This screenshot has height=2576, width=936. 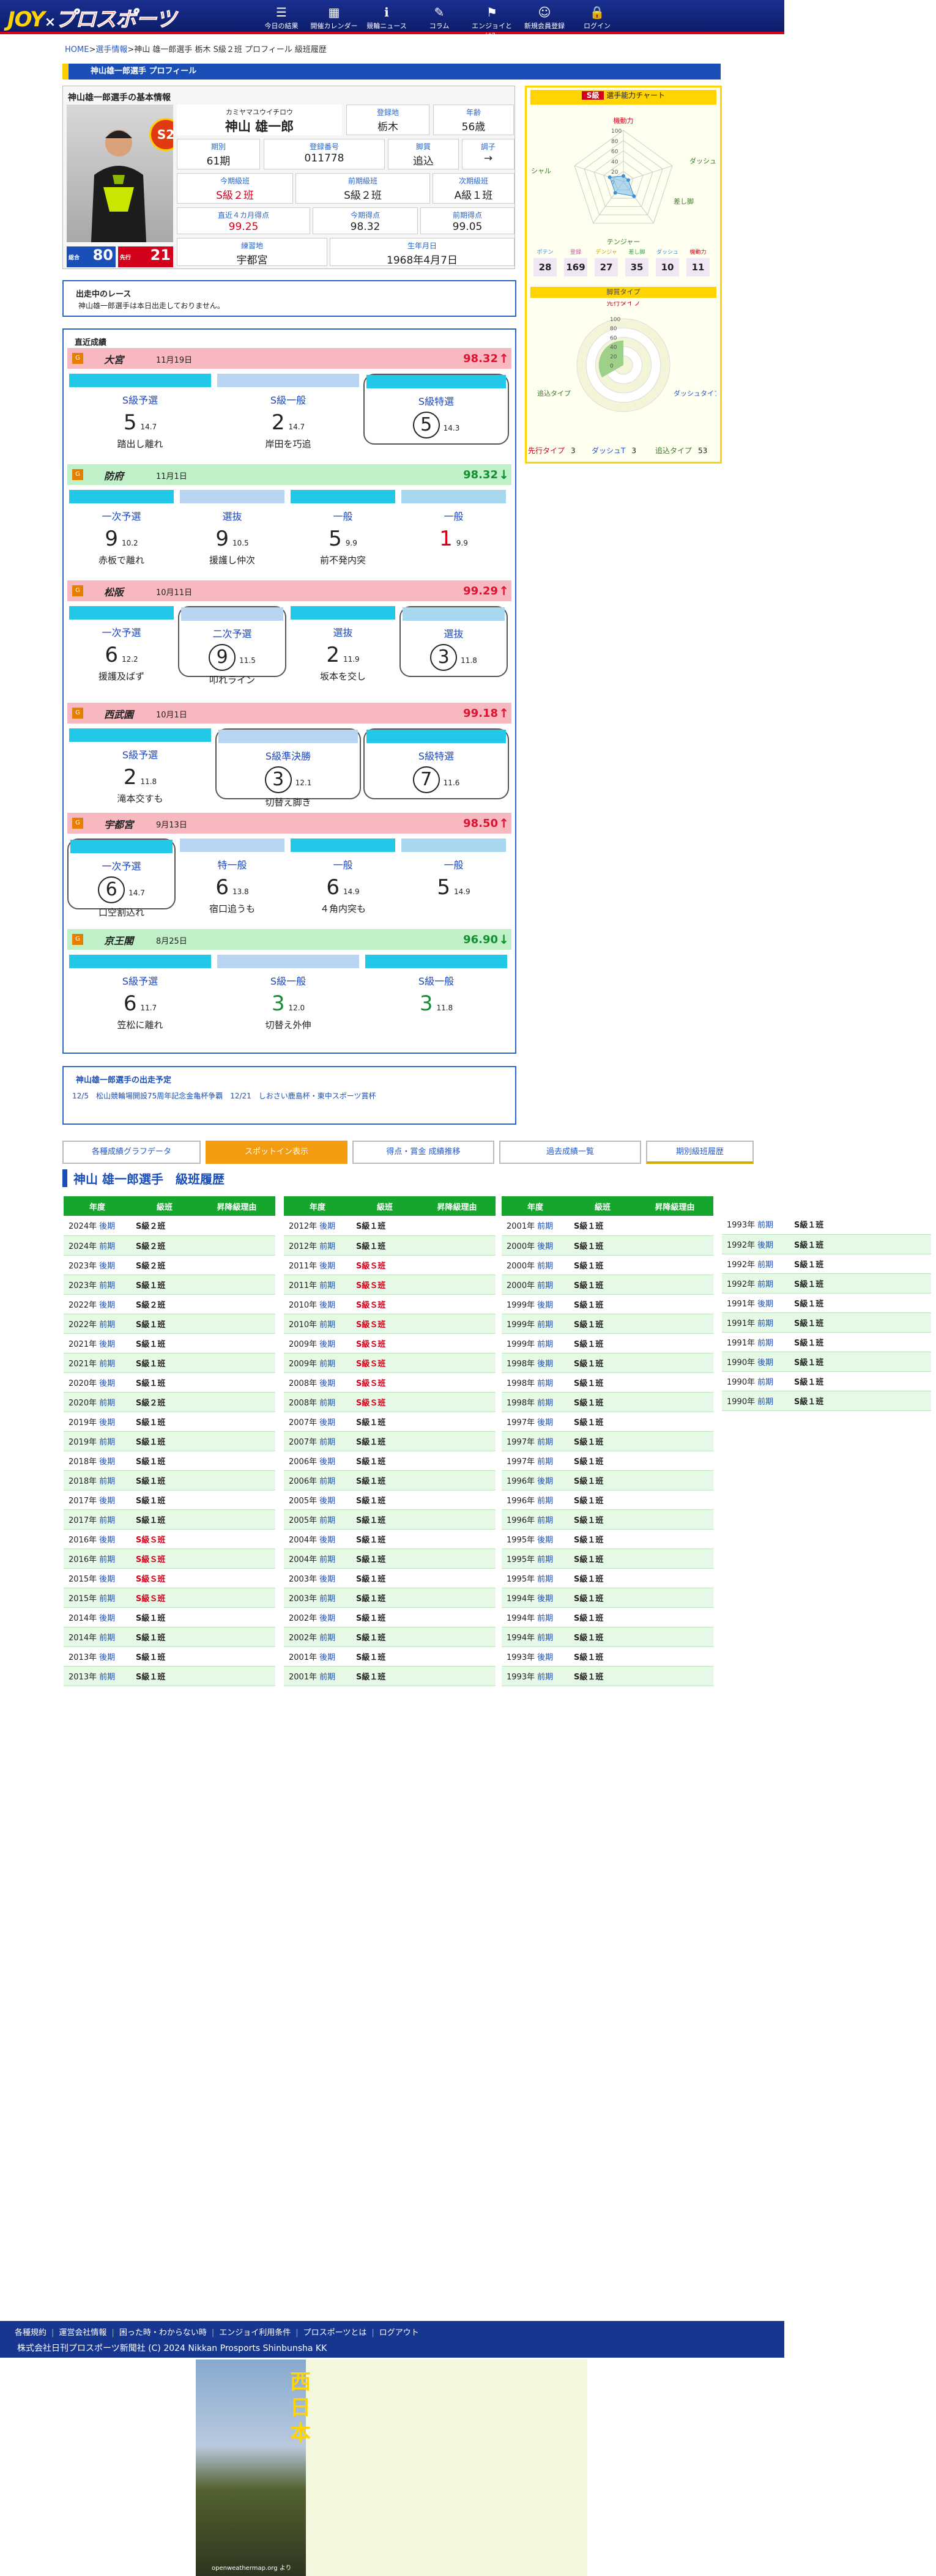 What do you see at coordinates (440, 17) in the screenshot?
I see `nav-pen: ✎ コラム` at bounding box center [440, 17].